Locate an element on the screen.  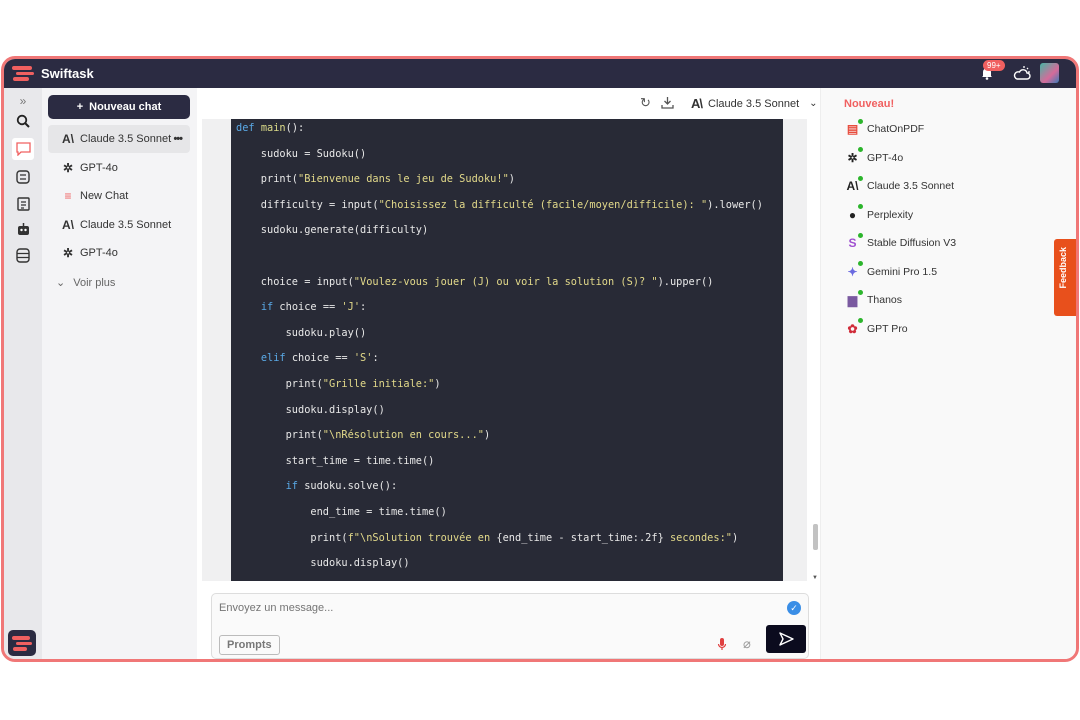
model-selector: A\ Claude 3.5 Sonnet ⌄ is located at coordinates (754, 103).